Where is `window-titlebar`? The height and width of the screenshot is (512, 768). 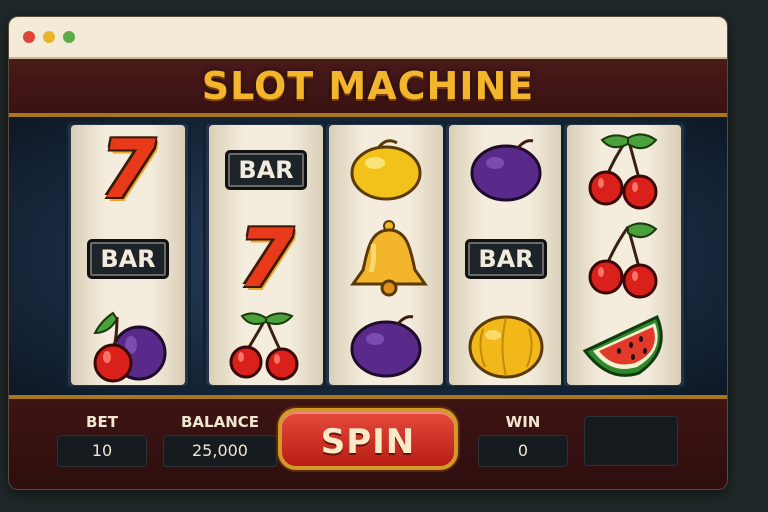
window-titlebar is located at coordinates (368, 38).